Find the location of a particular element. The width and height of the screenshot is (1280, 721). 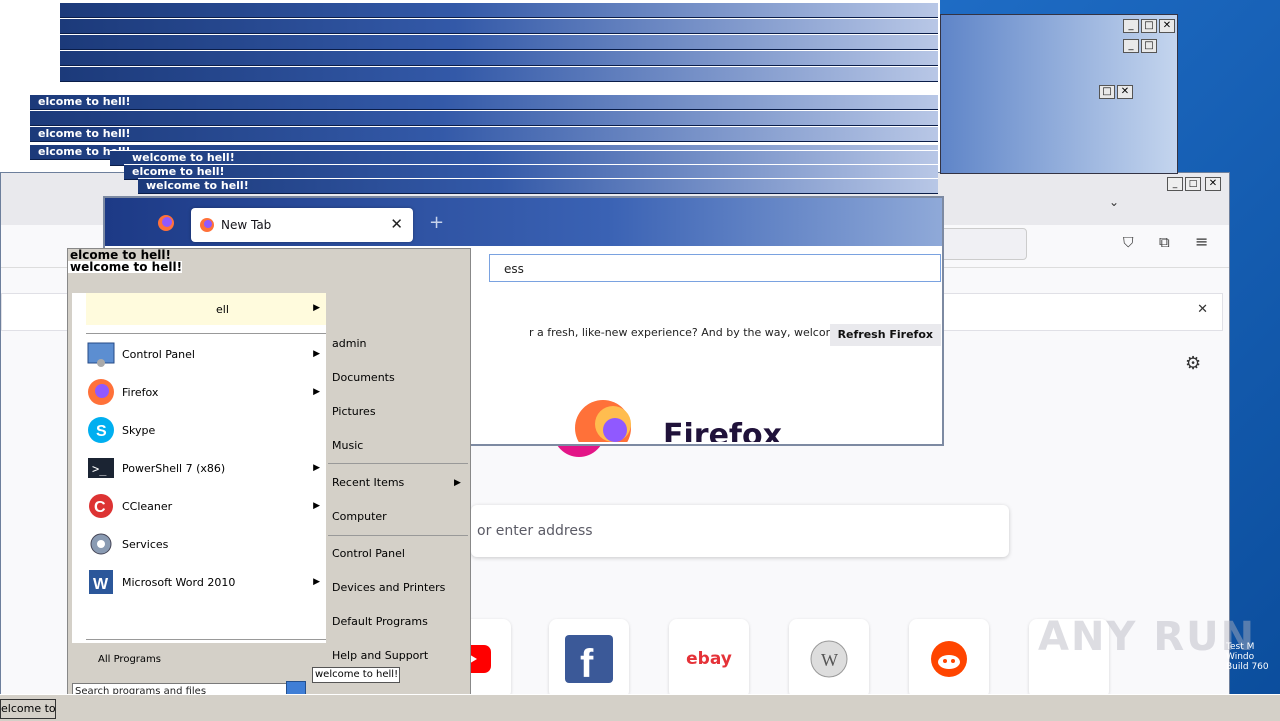

anyrun-watermark: ANY RUN is located at coordinates (1147, 637).